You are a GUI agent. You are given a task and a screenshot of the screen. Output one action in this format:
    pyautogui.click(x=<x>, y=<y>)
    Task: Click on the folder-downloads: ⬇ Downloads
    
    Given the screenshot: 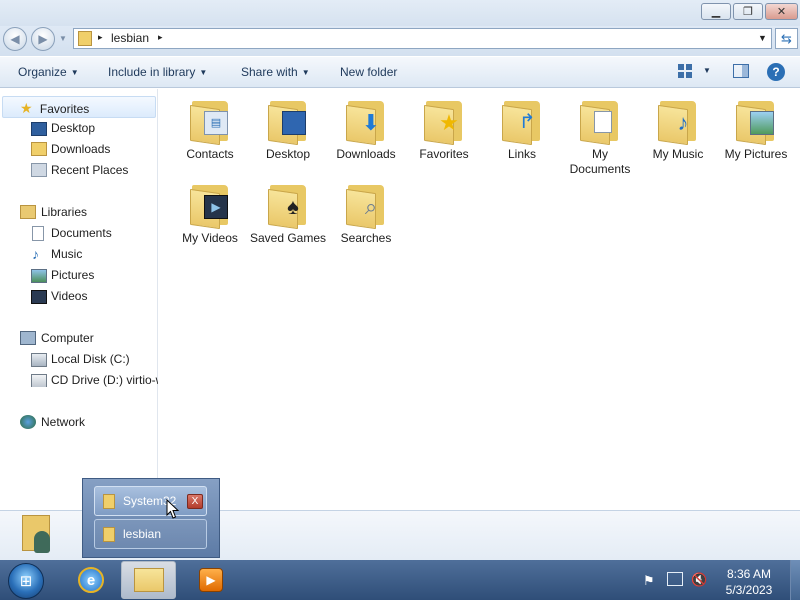 What is the action you would take?
    pyautogui.click(x=366, y=129)
    